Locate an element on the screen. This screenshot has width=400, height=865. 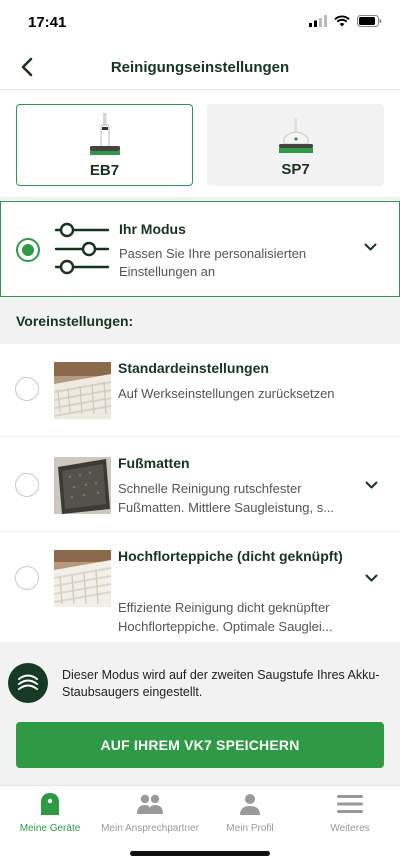
tab-label: Mein Ansprechpartner is located at coordinates (150, 828).